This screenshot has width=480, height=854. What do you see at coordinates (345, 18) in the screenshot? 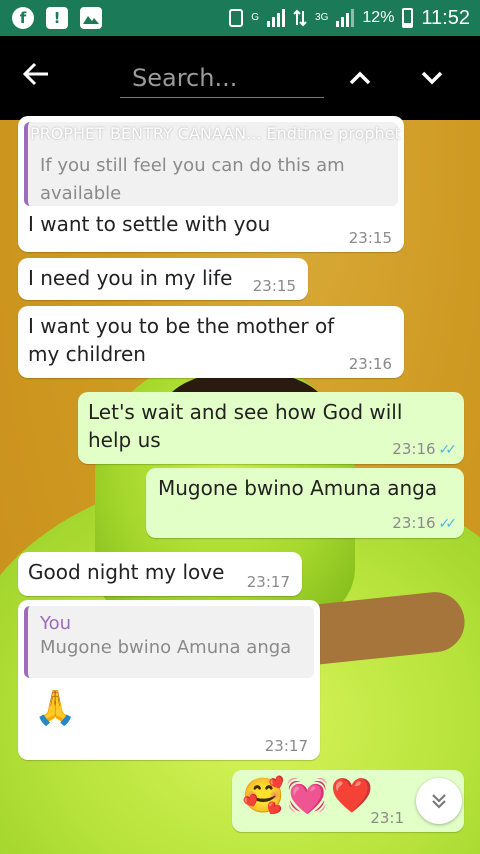
I see `signal-3g-icon` at bounding box center [345, 18].